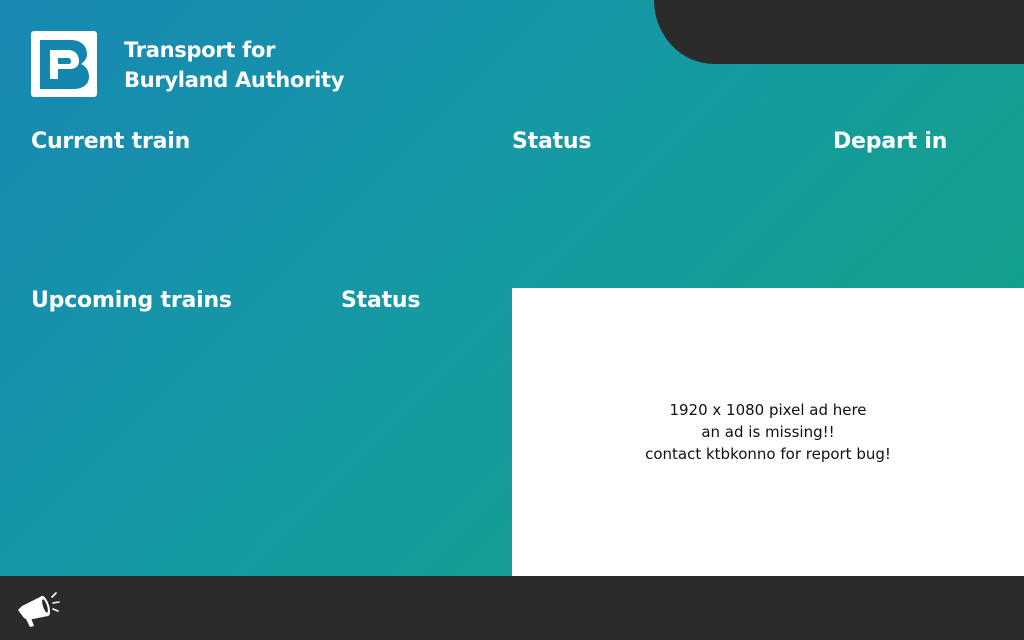 The height and width of the screenshot is (640, 1024). Describe the element at coordinates (234, 65) in the screenshot. I see `brand-name: Transport for Buryland Authority` at that location.